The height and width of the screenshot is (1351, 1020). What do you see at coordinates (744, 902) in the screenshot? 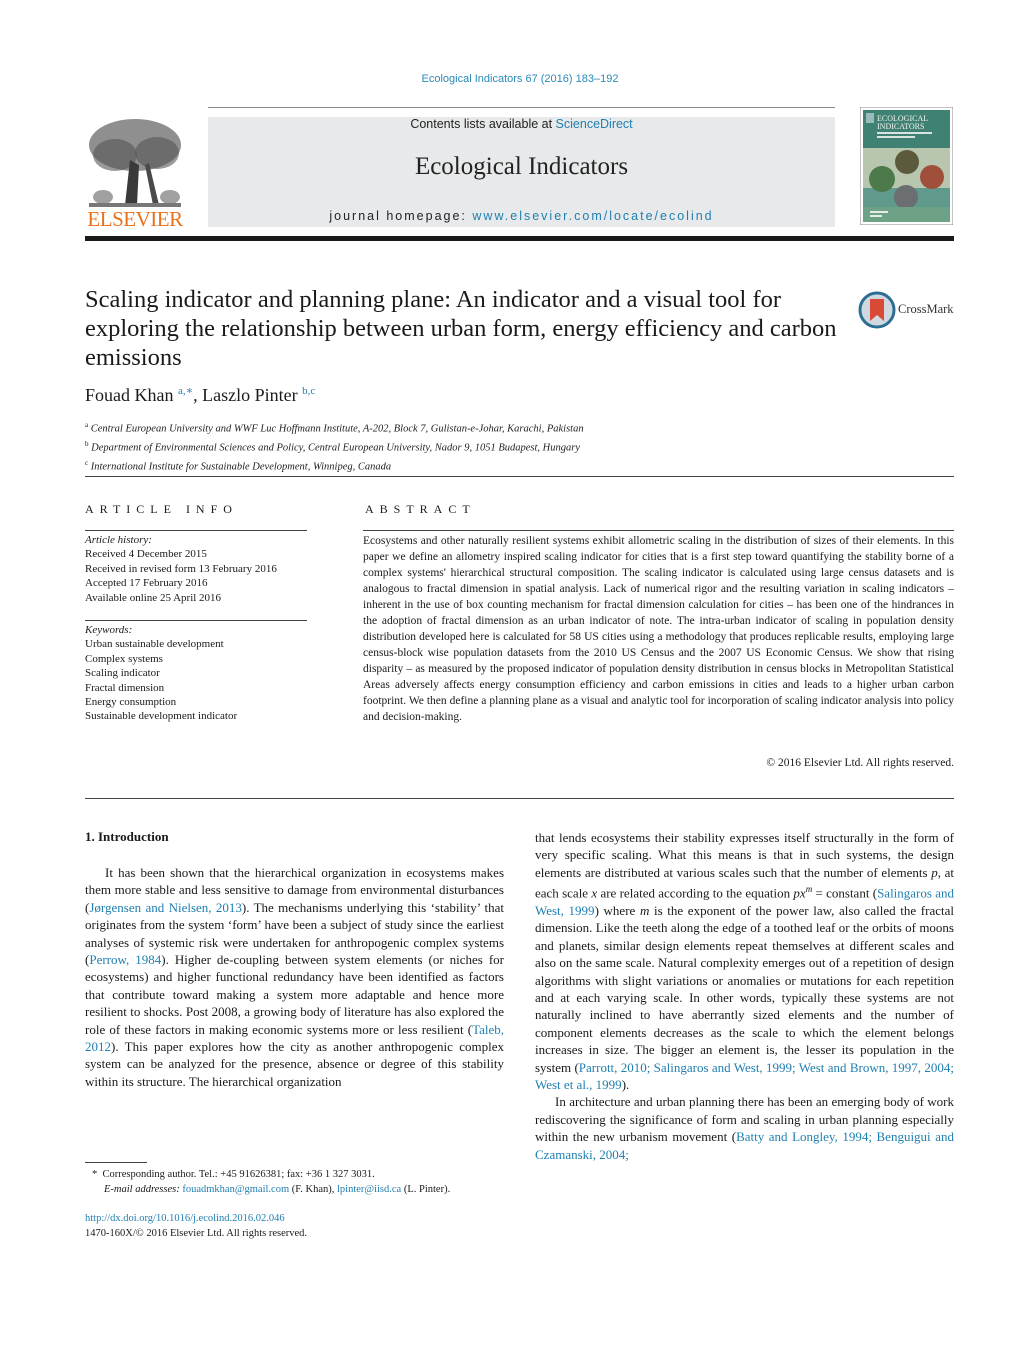
I see `citation-link: Salingaros and West, 1999` at bounding box center [744, 902].